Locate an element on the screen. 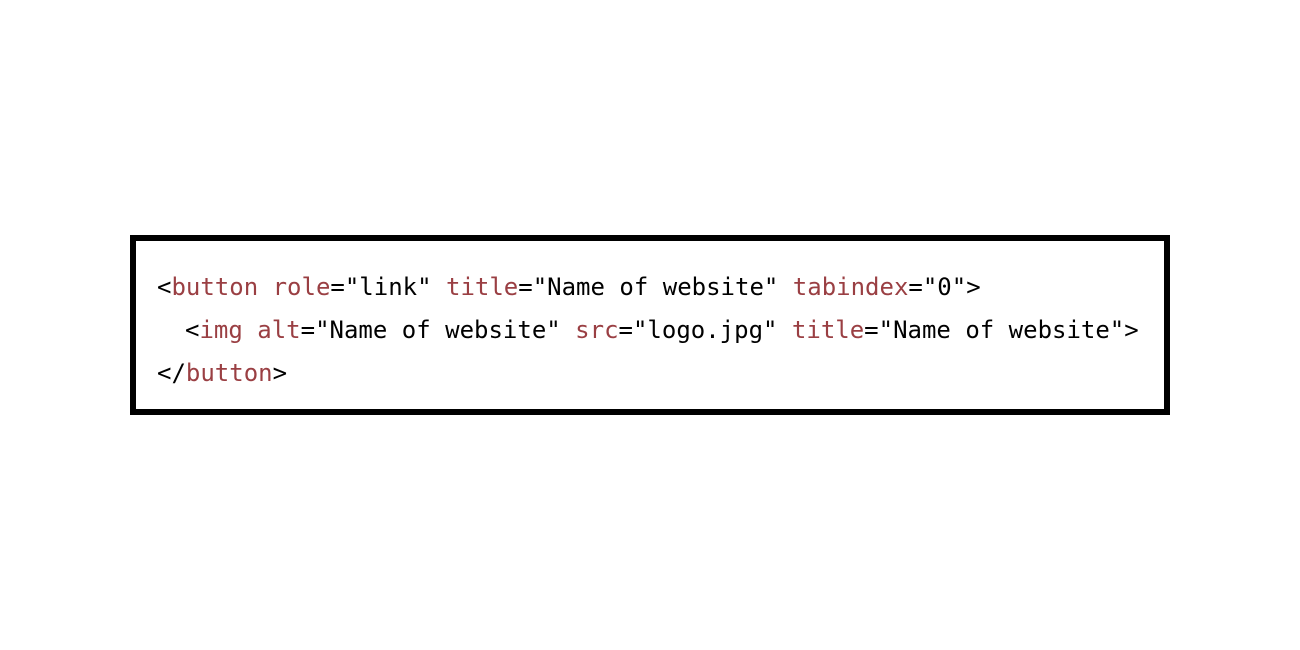  code-token-punct: > is located at coordinates (280, 373).